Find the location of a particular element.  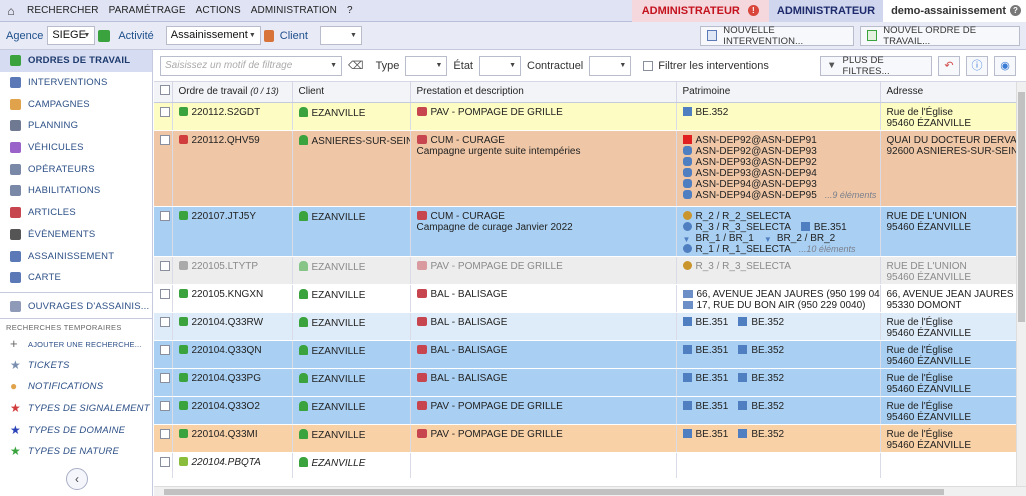

work-order-cell: 220104.PBQTA is located at coordinates (232, 465).